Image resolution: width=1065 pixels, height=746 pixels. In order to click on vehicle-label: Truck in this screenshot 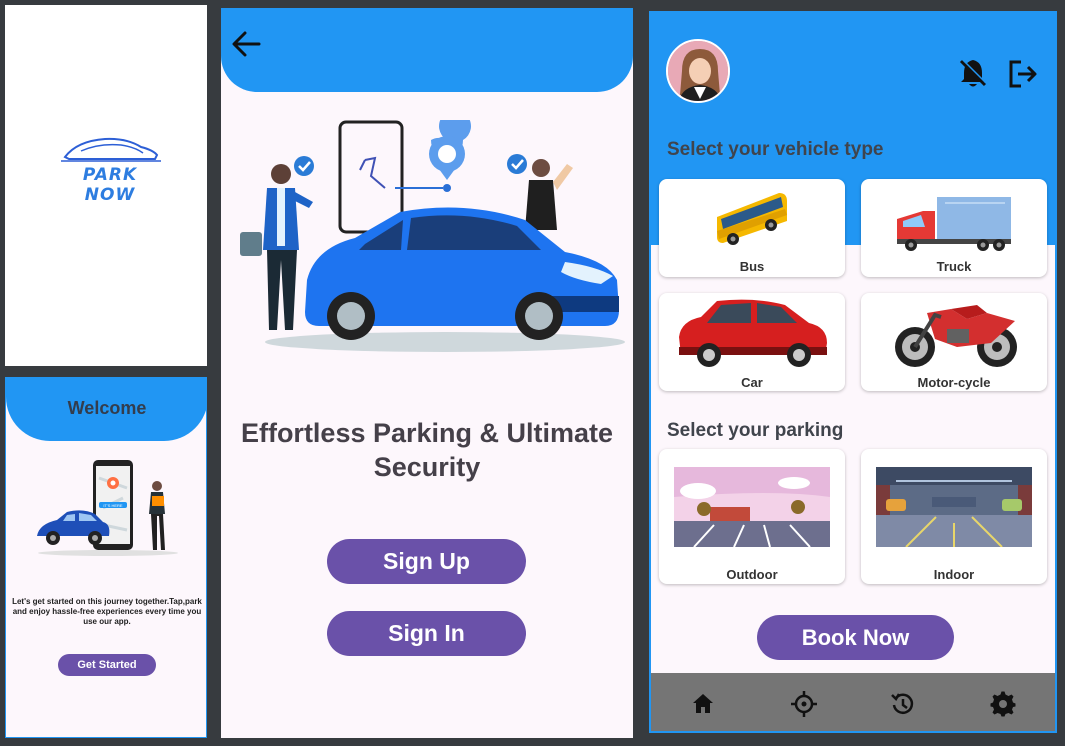, I will do `click(954, 266)`.